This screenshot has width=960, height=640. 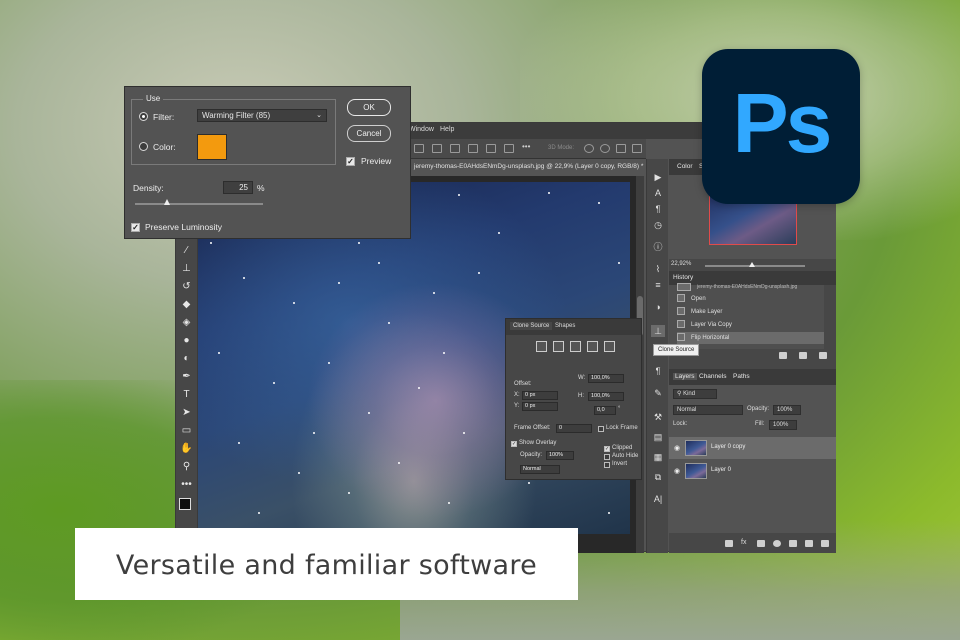 I want to click on tool-presets-icon: ⚒, so click(x=658, y=417).